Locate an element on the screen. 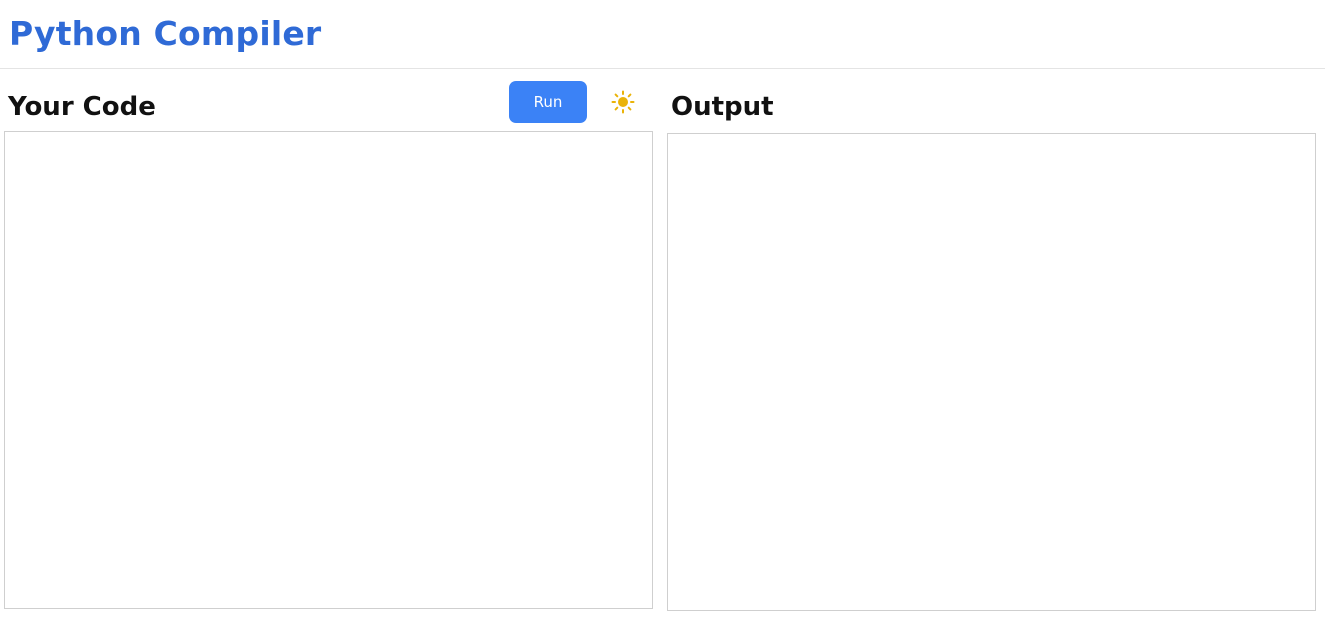 This screenshot has height=637, width=1325. sun-icon is located at coordinates (623, 102).